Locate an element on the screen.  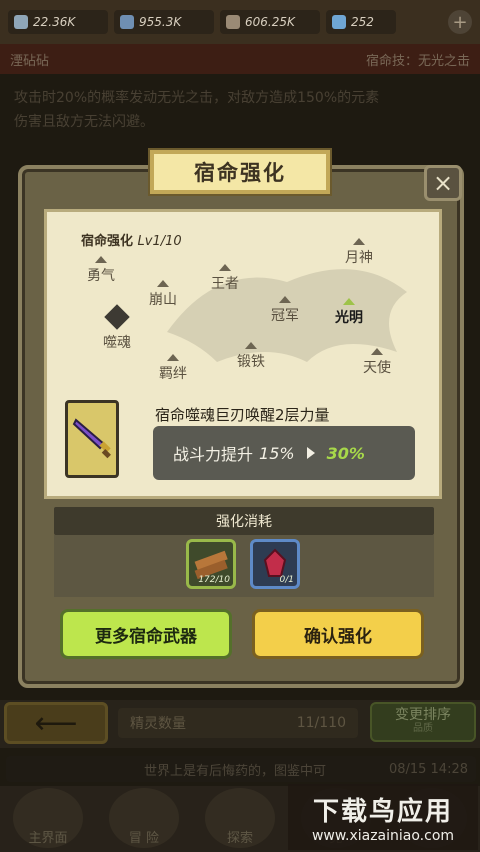
watermark-url: www.xiazainiao.com is located at coordinates (383, 835).